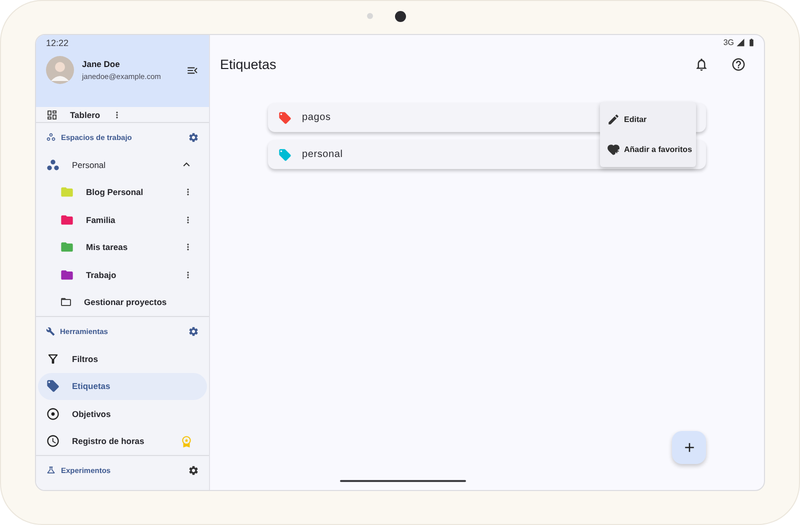 Image resolution: width=800 pixels, height=525 pixels. Describe the element at coordinates (53, 441) in the screenshot. I see `clock-icon` at that location.